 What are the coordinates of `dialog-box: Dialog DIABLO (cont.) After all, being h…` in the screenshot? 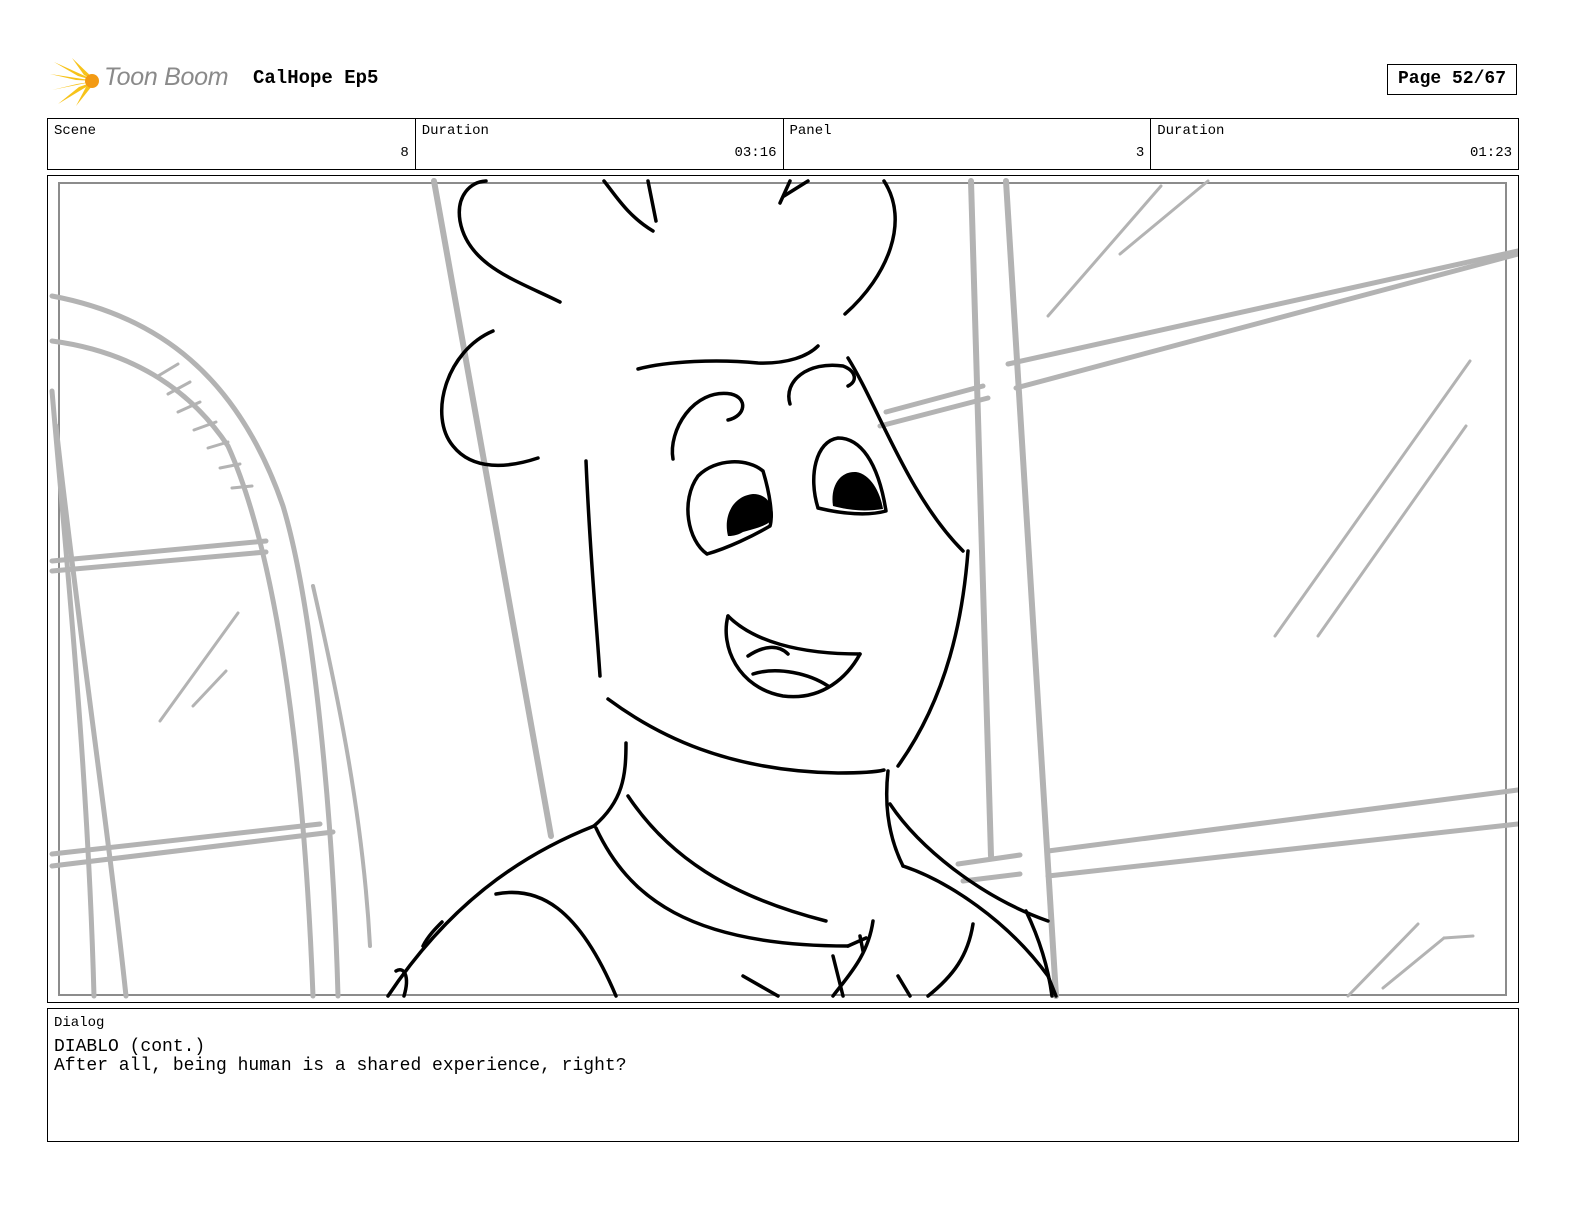 It's located at (783, 1075).